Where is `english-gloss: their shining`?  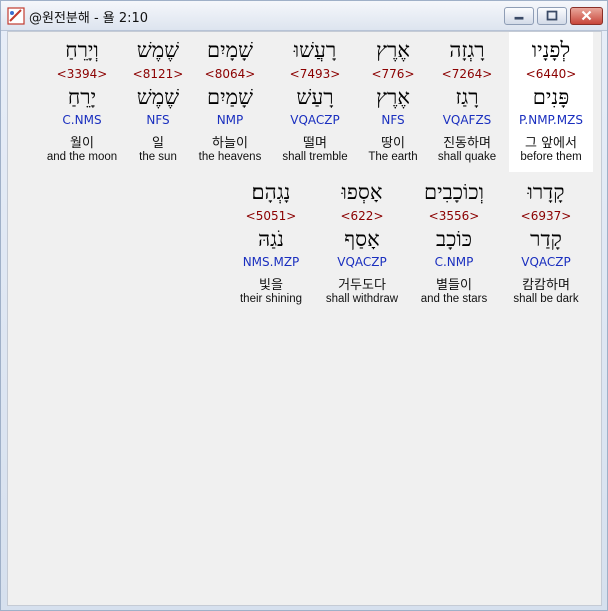
english-gloss: their shining is located at coordinates (270, 299).